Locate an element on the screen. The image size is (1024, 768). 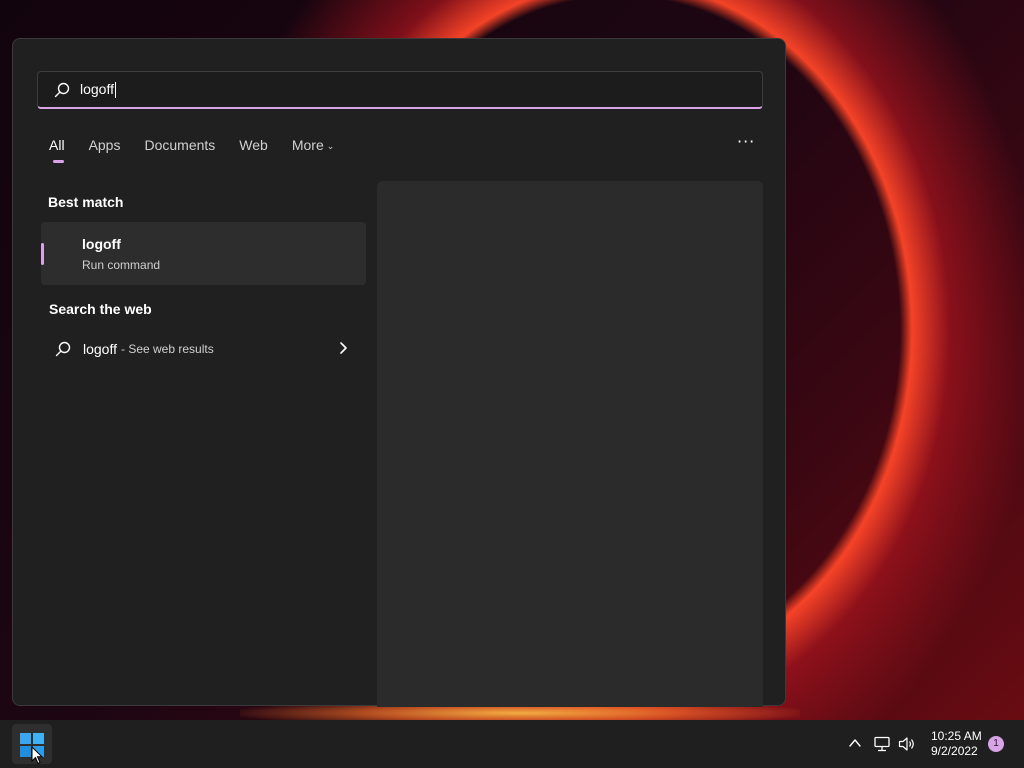
search-web-heading: Search the web is located at coordinates (100, 309).